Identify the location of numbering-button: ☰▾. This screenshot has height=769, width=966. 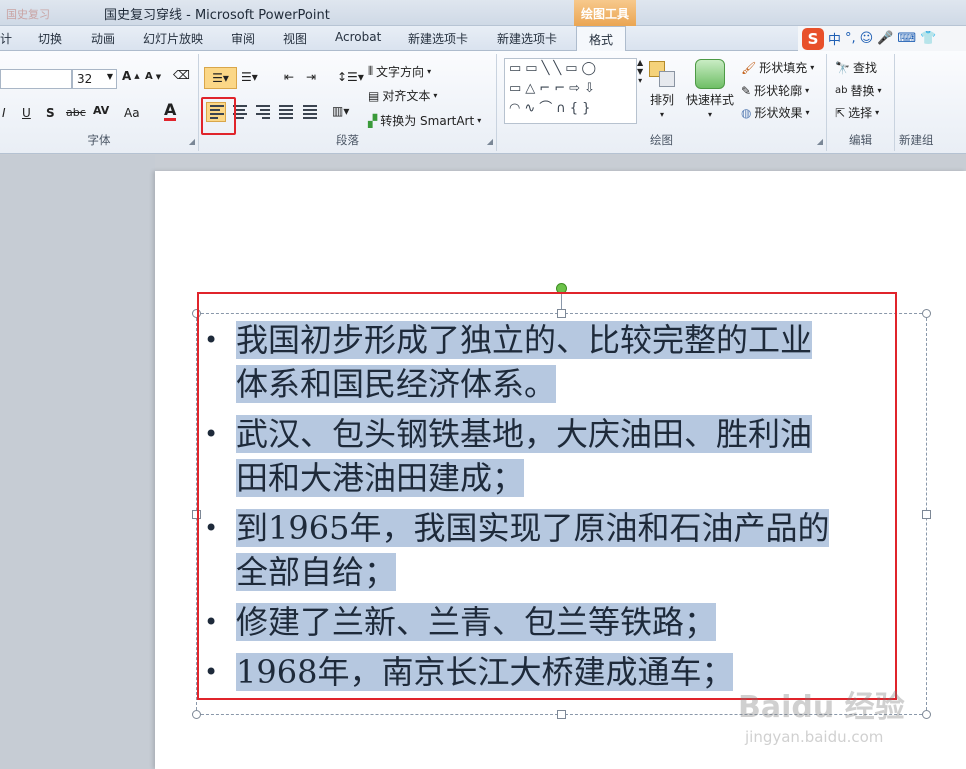
(249, 77).